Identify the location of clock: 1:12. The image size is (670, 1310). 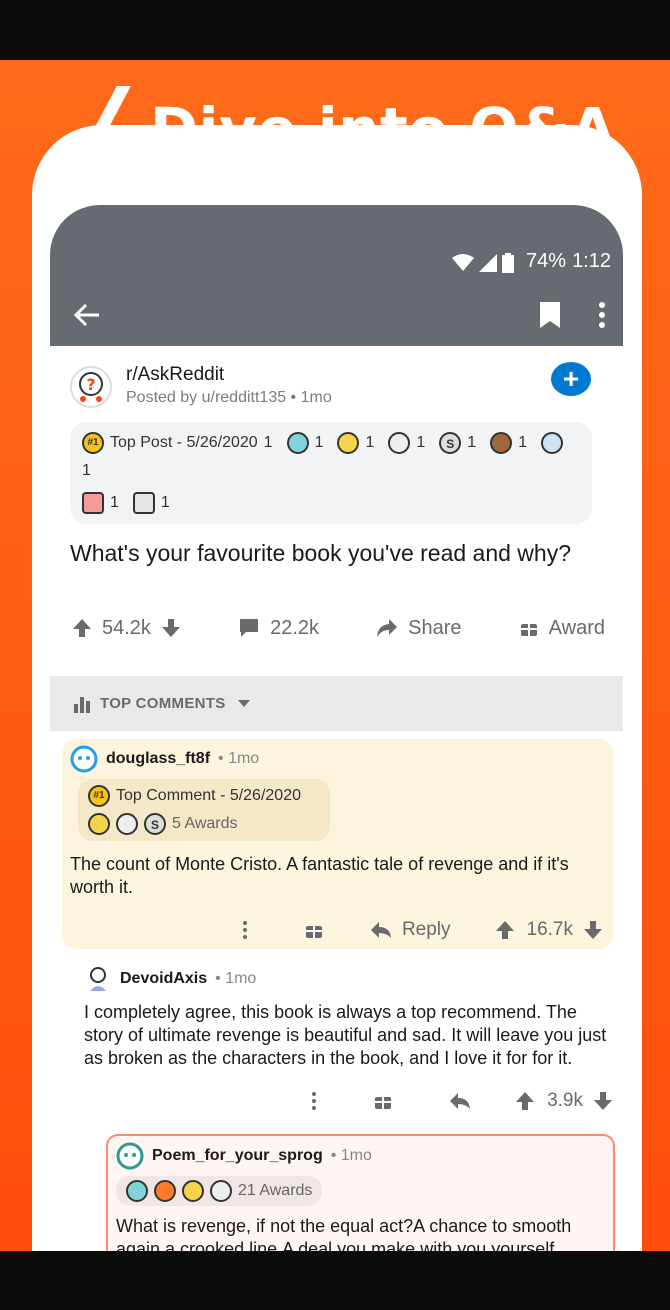
(591, 261).